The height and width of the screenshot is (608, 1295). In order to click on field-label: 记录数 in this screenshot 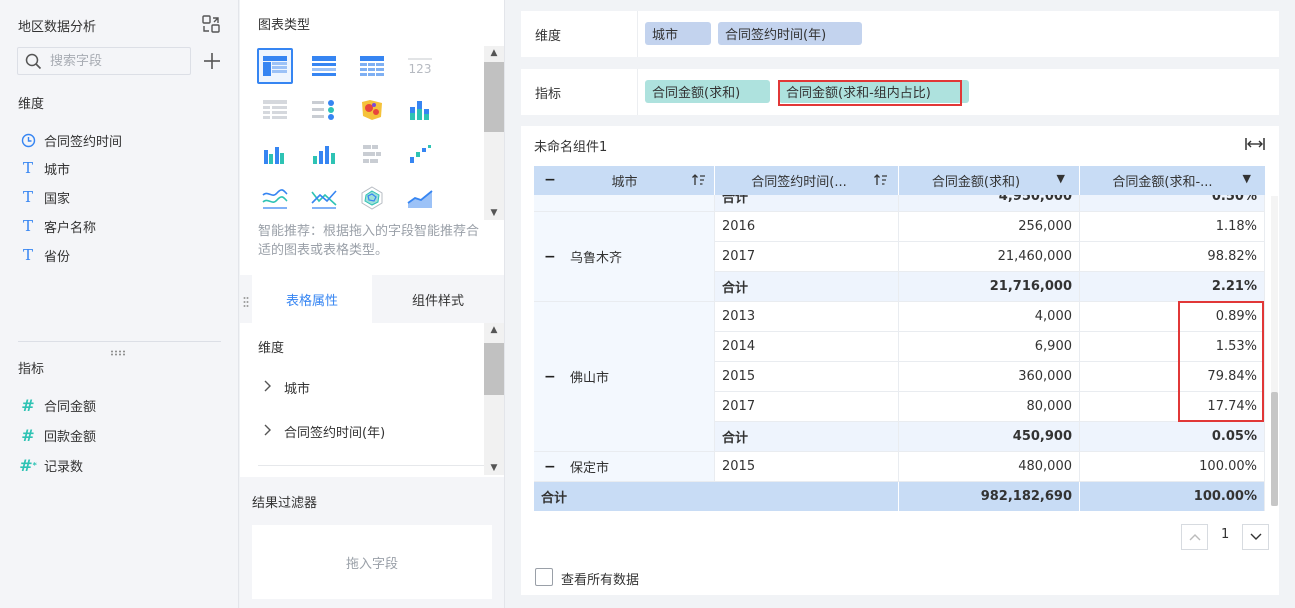, I will do `click(64, 467)`.